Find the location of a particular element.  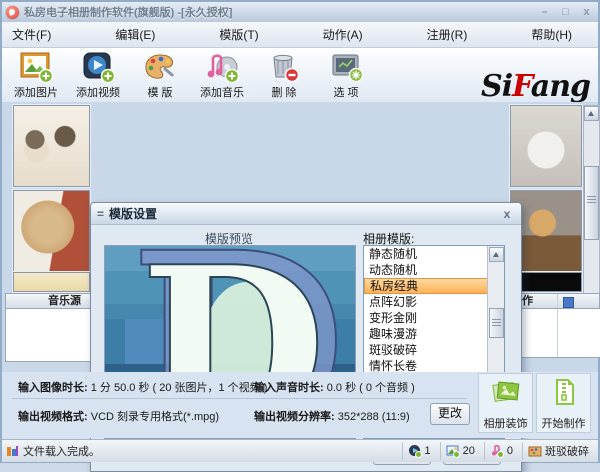

change-button: 更改 is located at coordinates (450, 414).